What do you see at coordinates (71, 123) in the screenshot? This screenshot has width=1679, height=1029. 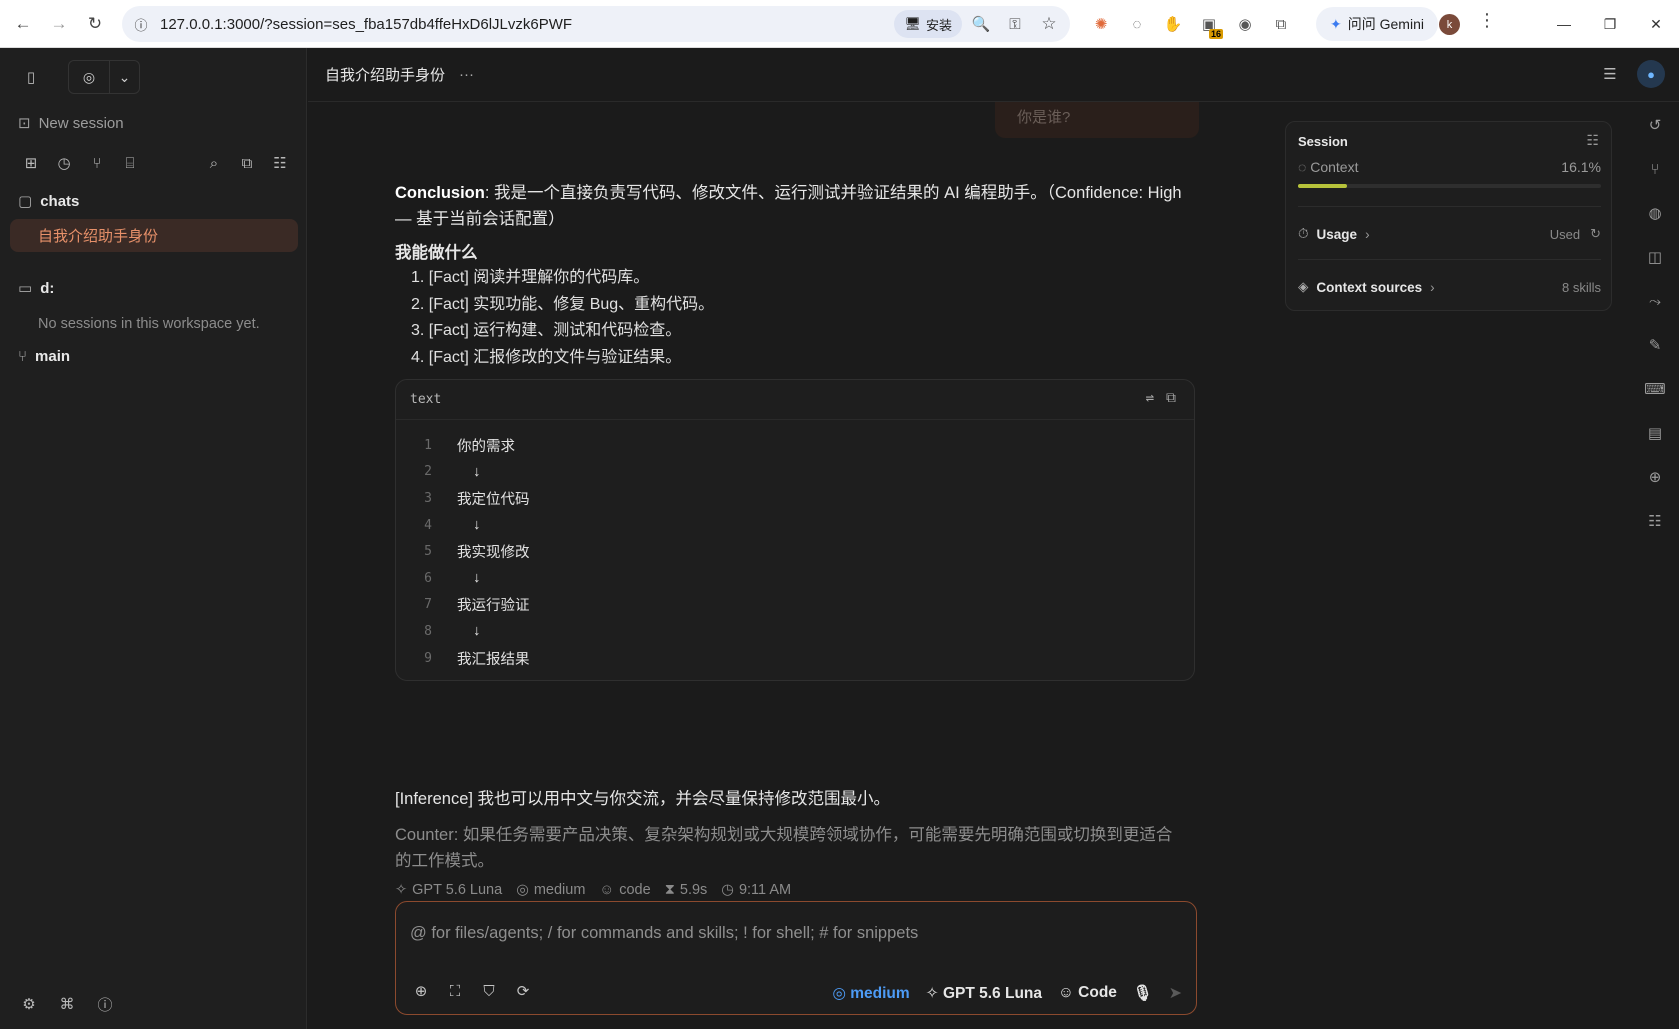 I see `new-session-button: ⊡ New session` at bounding box center [71, 123].